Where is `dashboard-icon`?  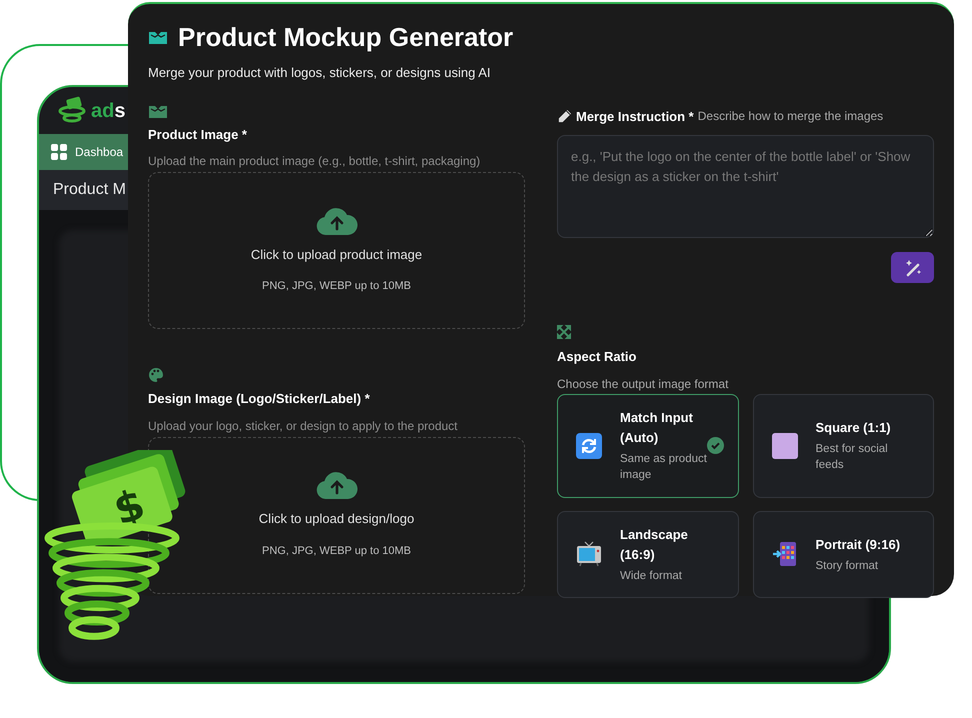 dashboard-icon is located at coordinates (59, 152).